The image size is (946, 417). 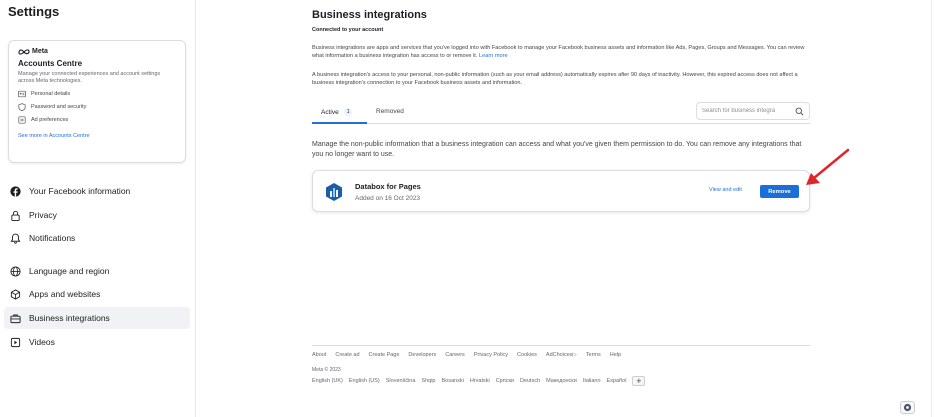 What do you see at coordinates (327, 381) in the screenshot?
I see `language-current: English (UK)` at bounding box center [327, 381].